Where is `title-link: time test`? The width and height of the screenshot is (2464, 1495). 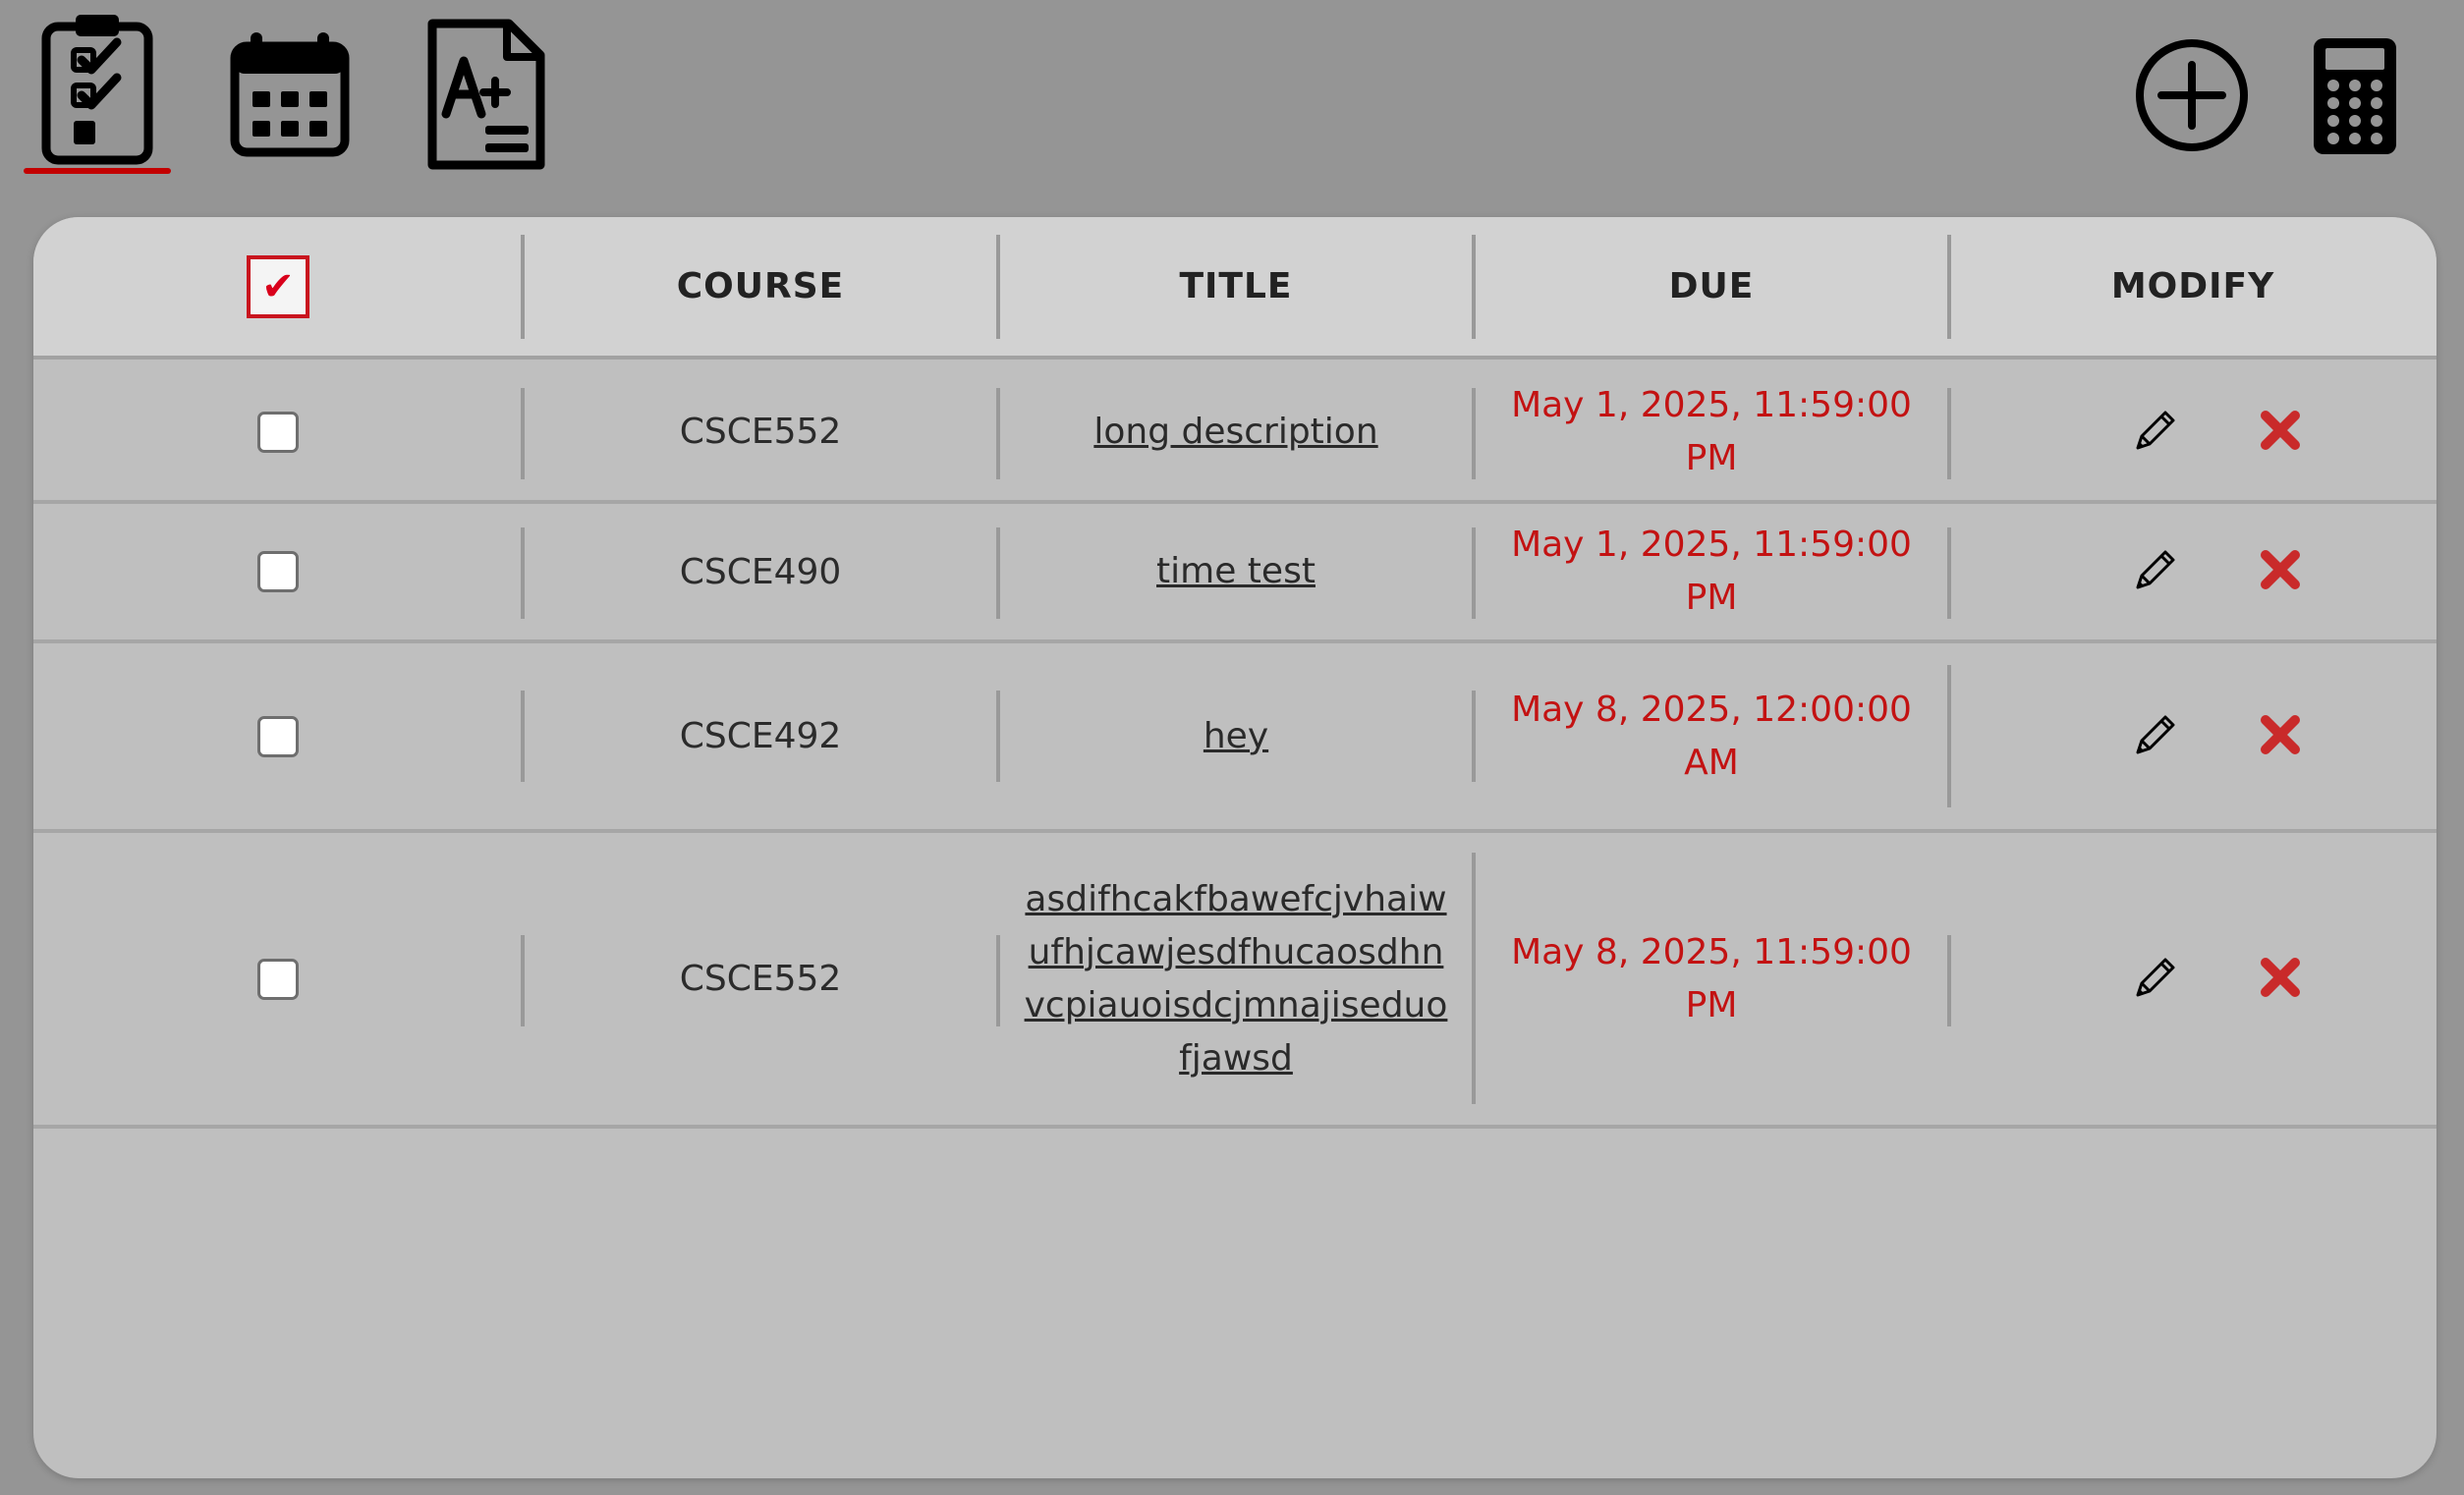 title-link: time test is located at coordinates (1236, 572).